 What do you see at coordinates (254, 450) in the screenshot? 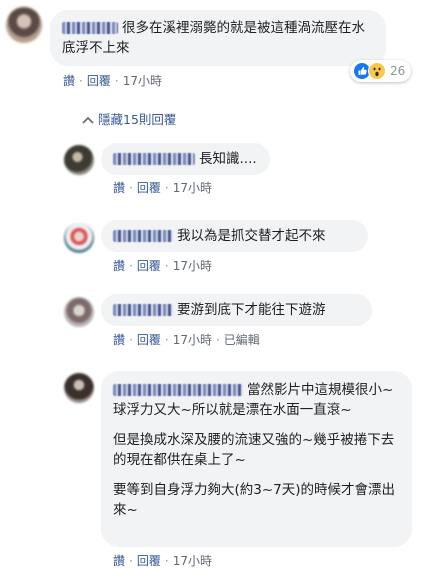
I see `reply-paragraph: 但是換成水深及腰的流速又強的~幾乎被捲下去的現在都供在桌上了~` at bounding box center [254, 450].